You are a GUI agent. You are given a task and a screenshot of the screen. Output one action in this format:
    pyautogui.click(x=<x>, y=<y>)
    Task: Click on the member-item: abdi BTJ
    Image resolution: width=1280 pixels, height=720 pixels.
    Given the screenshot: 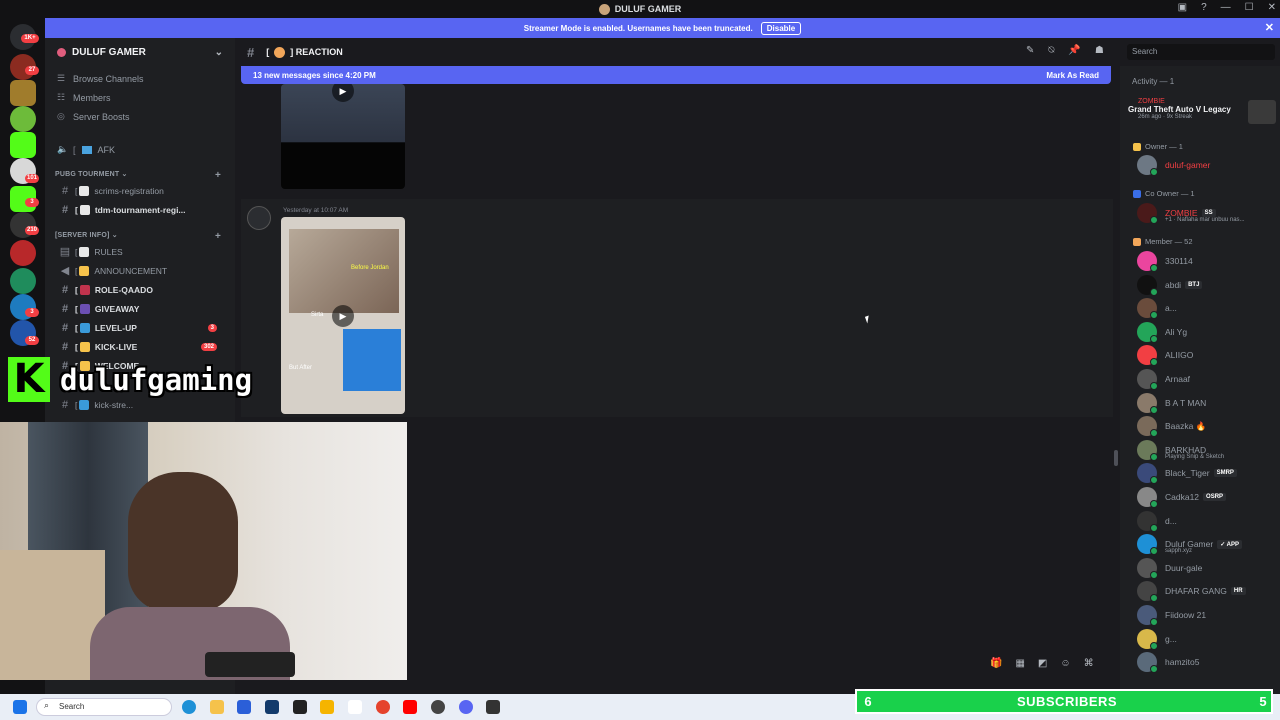 What is the action you would take?
    pyautogui.click(x=1207, y=285)
    